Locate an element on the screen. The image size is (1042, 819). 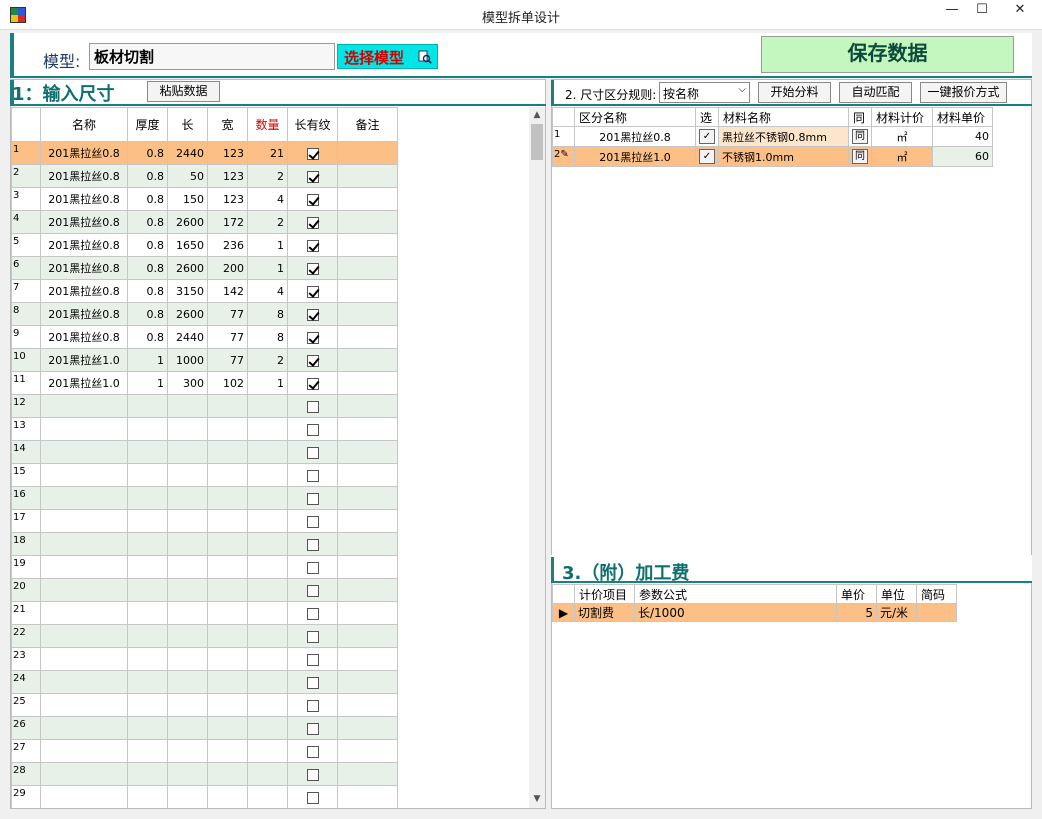
col-formula-header: 参数公式 is located at coordinates (735, 594).